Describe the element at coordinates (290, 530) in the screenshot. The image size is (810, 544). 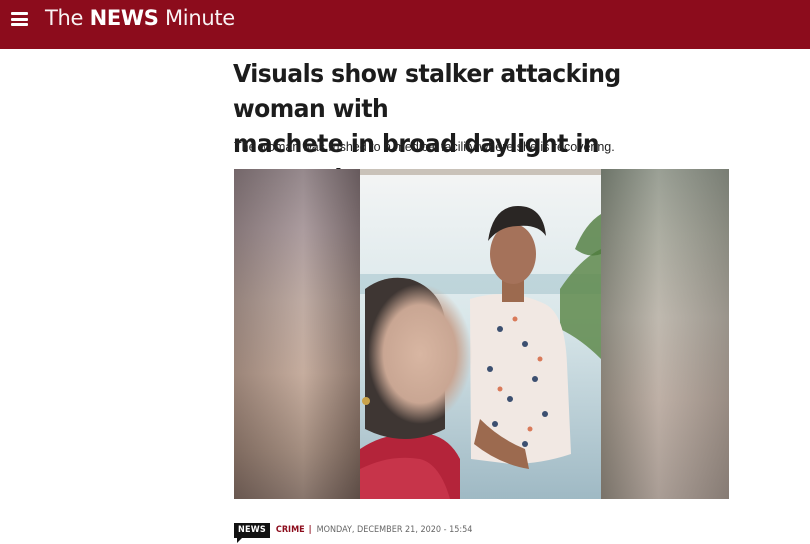
I see `category-link: CRIME` at that location.